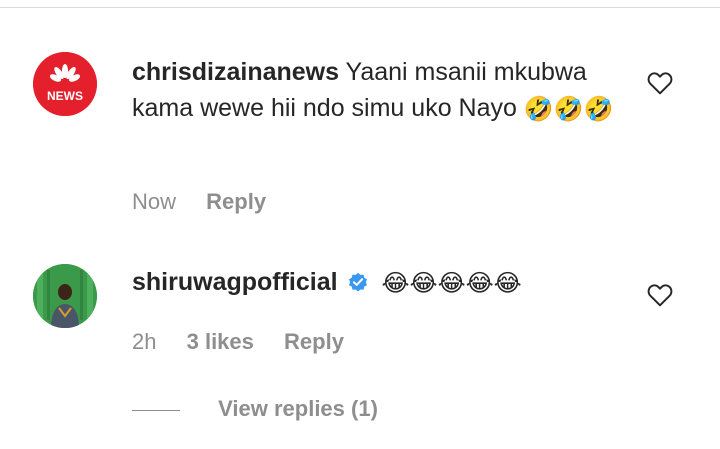  I want to click on news-logo-icon: NEWS, so click(65, 84).